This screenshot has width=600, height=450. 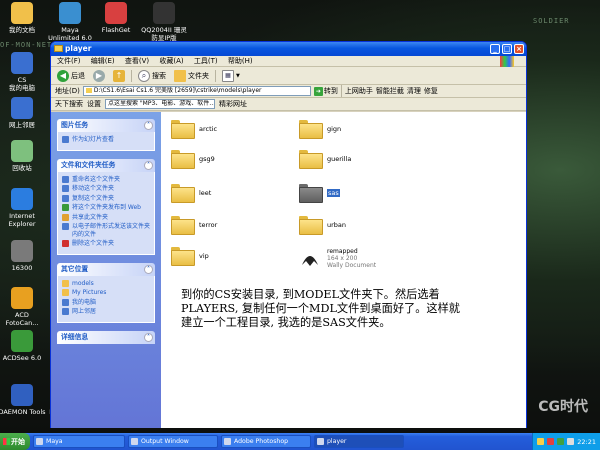 I want to click on close-button: ×, so click(x=519, y=49).